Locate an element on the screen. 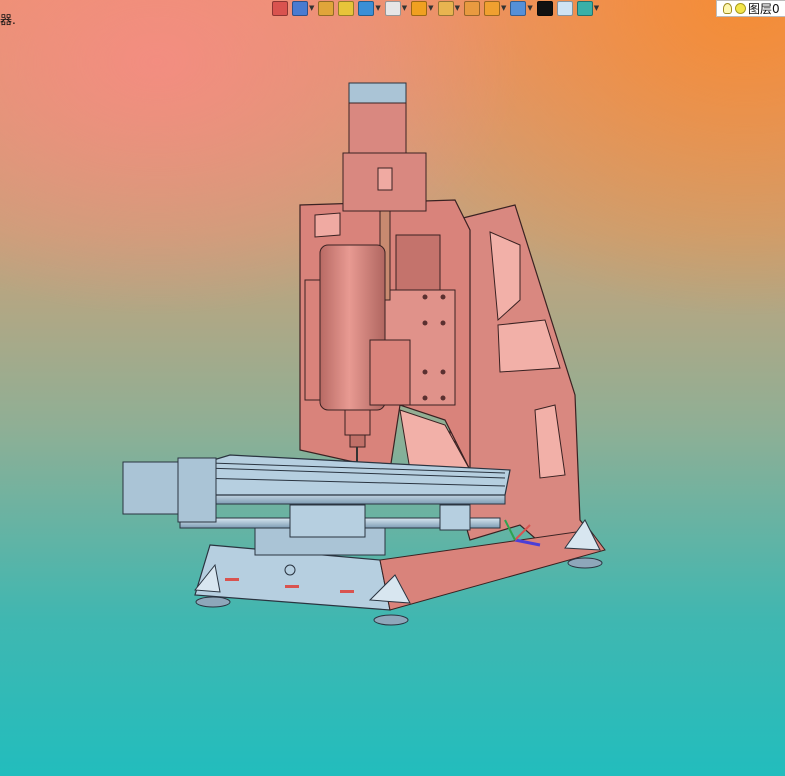 This screenshot has height=776, width=785. x-stepper-motor is located at coordinates (169, 490).